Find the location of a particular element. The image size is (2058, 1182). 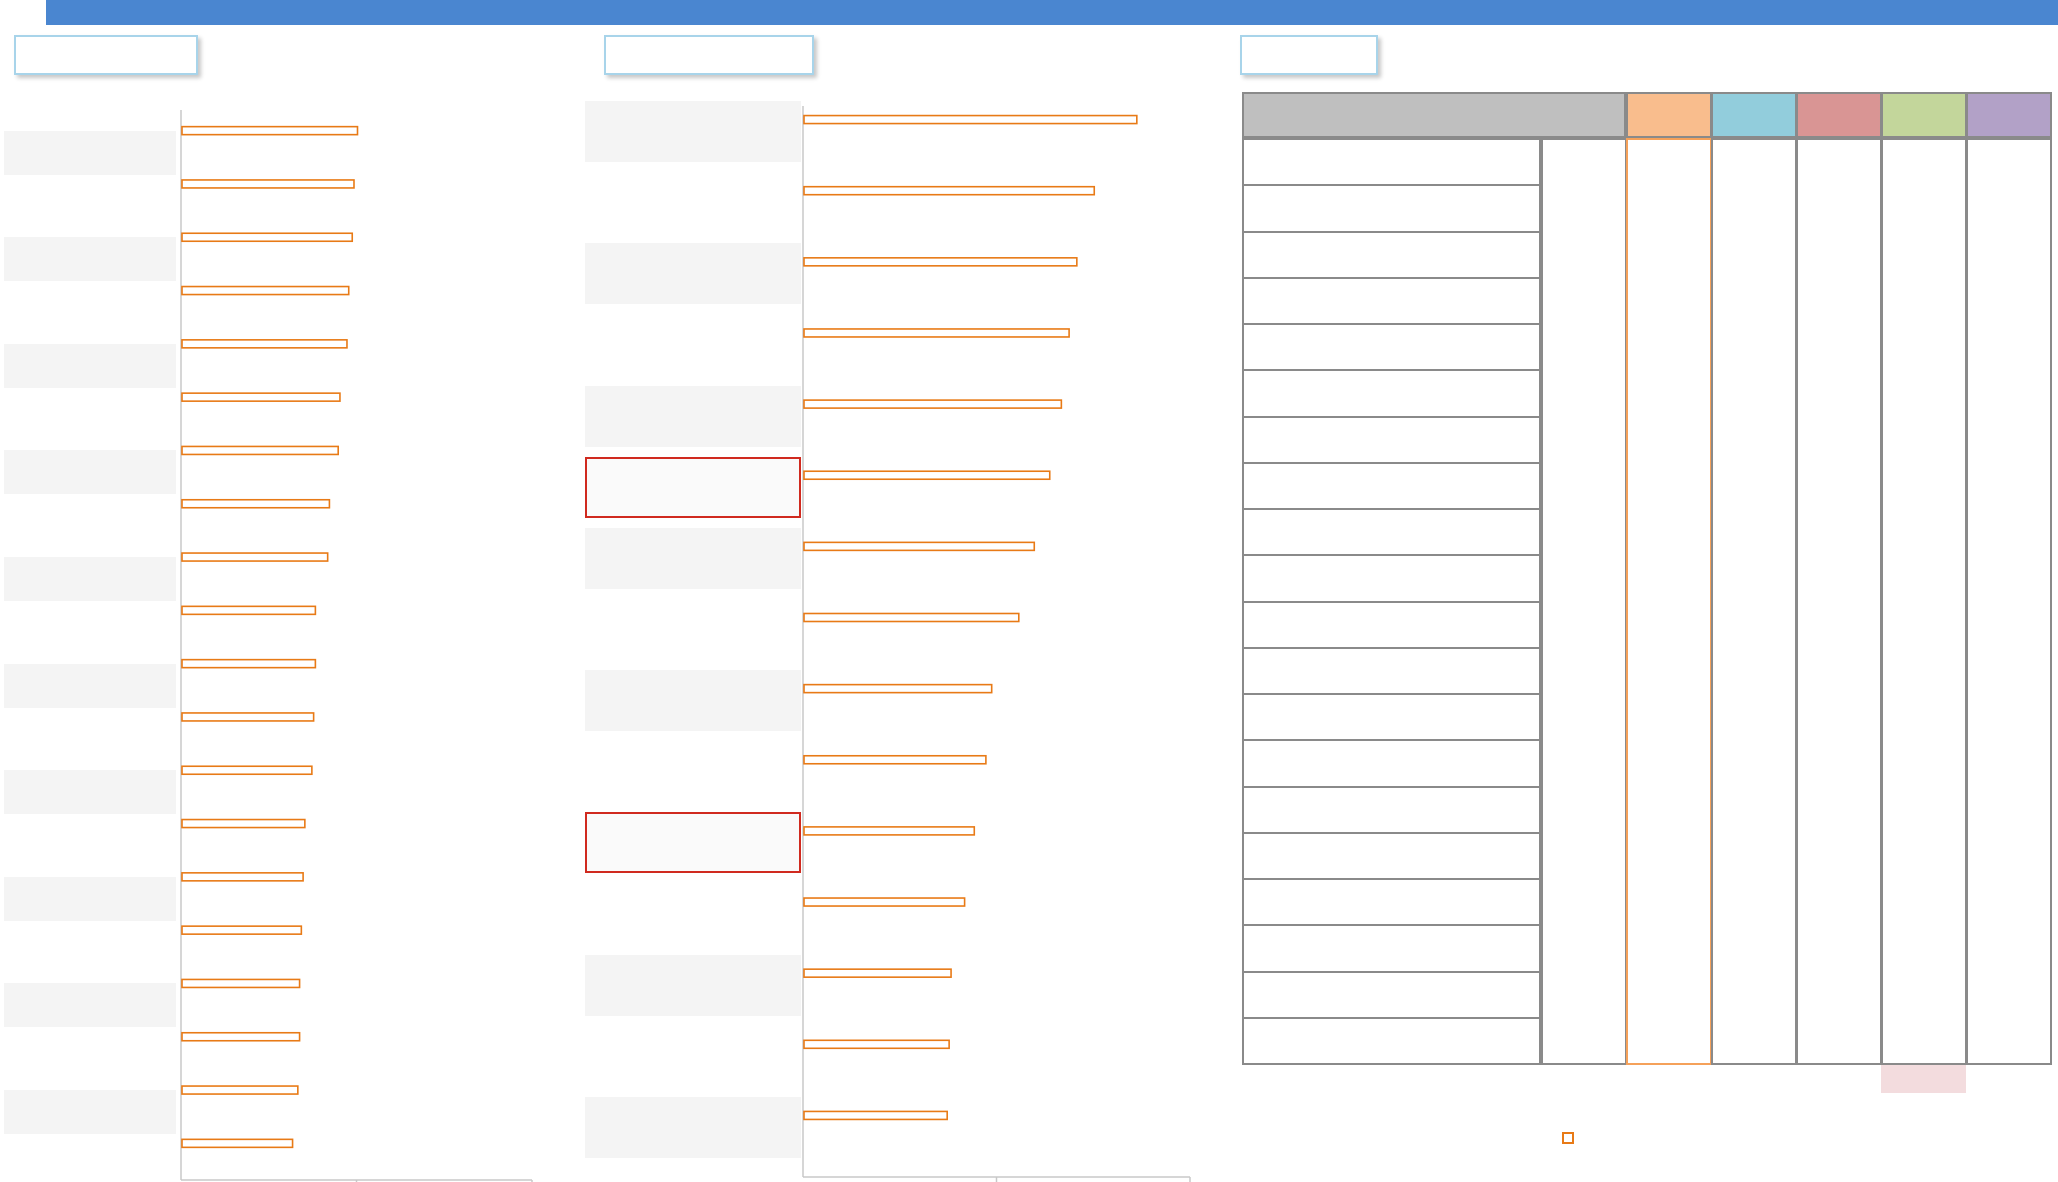

matrix-header-label is located at coordinates (1434, 115).